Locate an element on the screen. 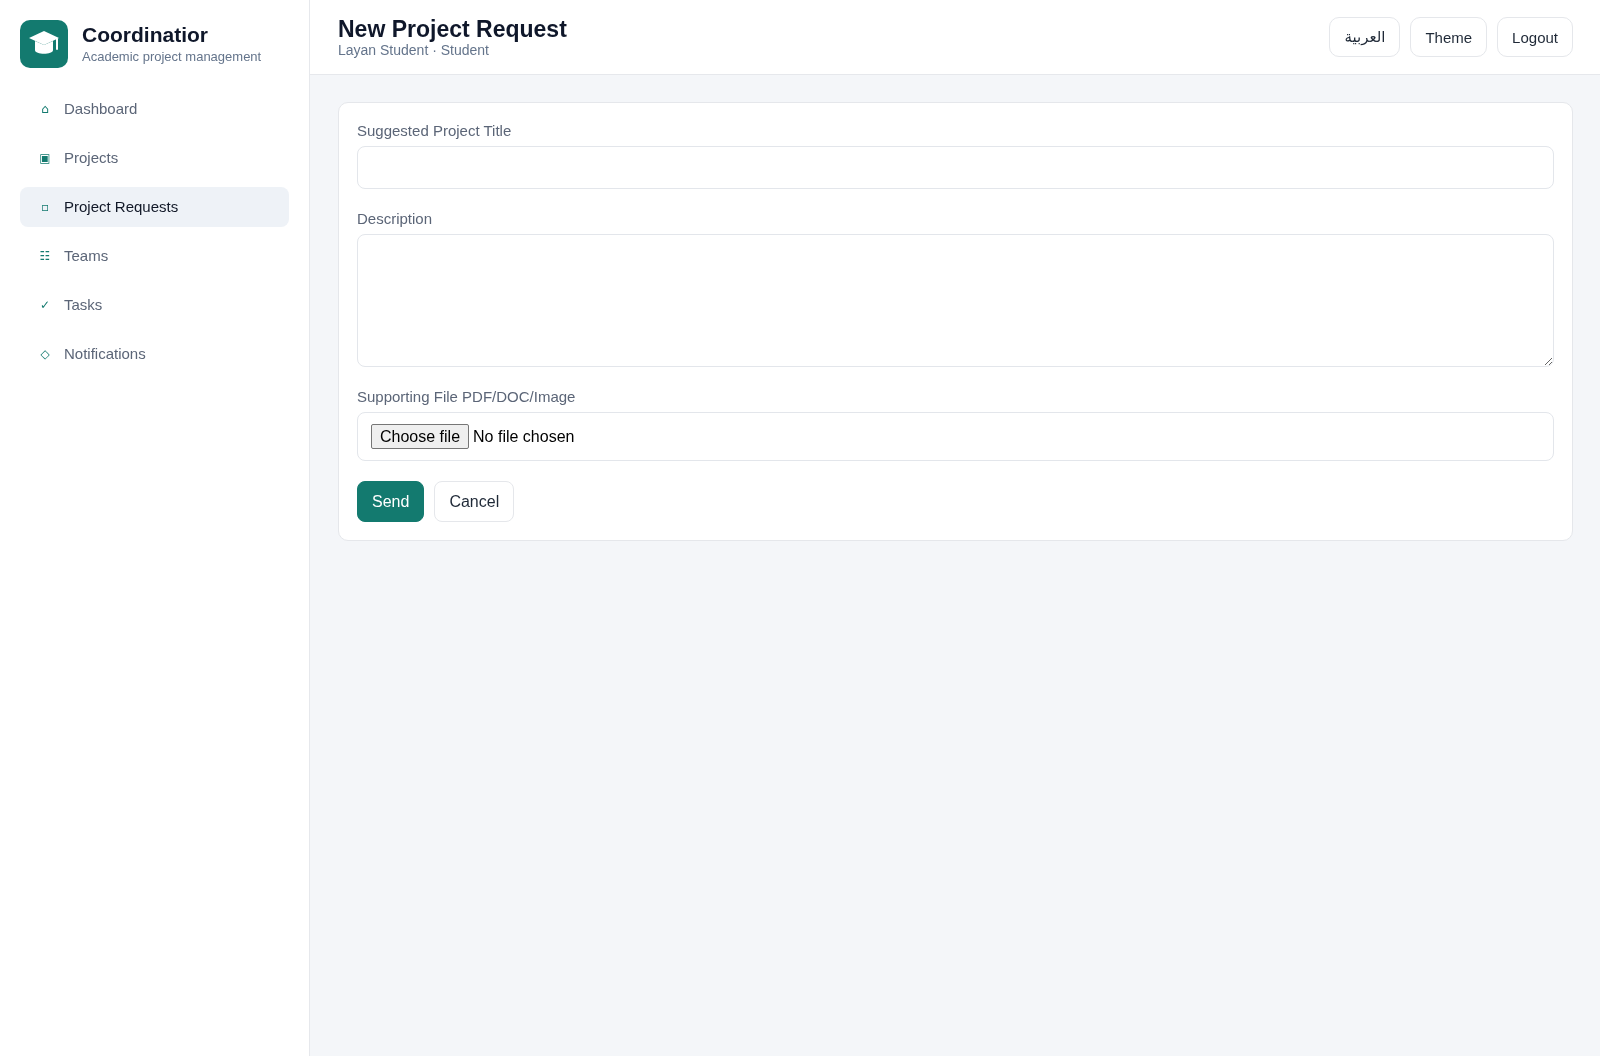 The width and height of the screenshot is (1600, 1056). text-input is located at coordinates (955, 167).